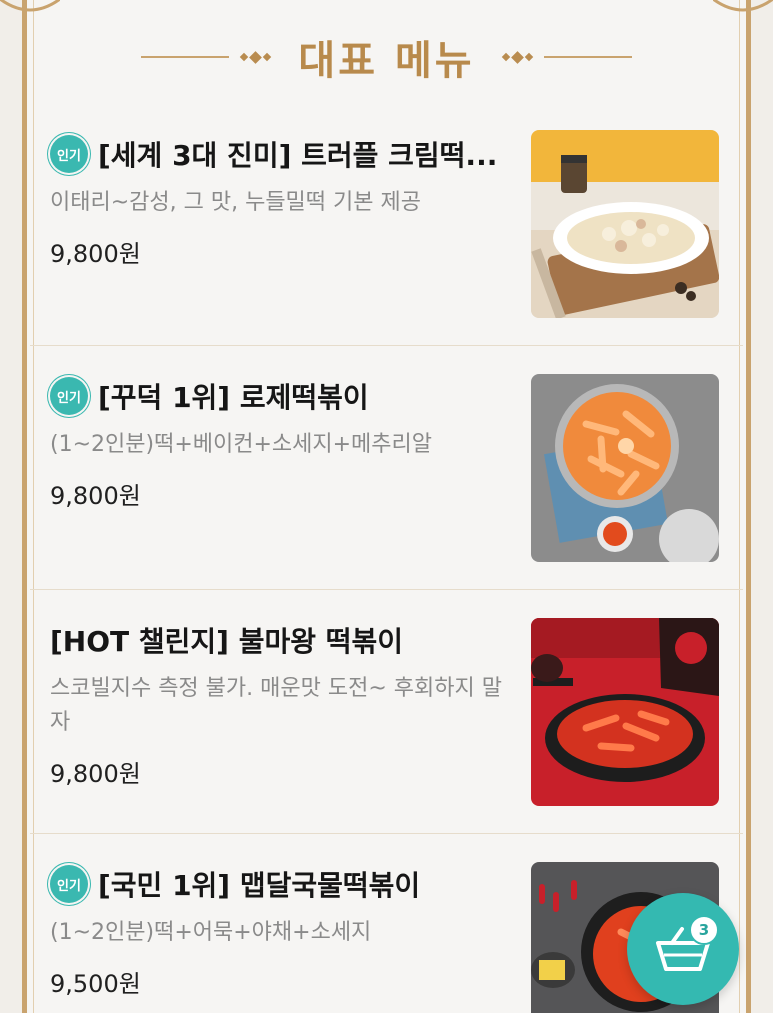 The image size is (773, 1013). Describe the element at coordinates (235, 202) in the screenshot. I see `menu-item-description: 이태리~감성, 그 맛, 누들밀떡 기본 제공` at that location.